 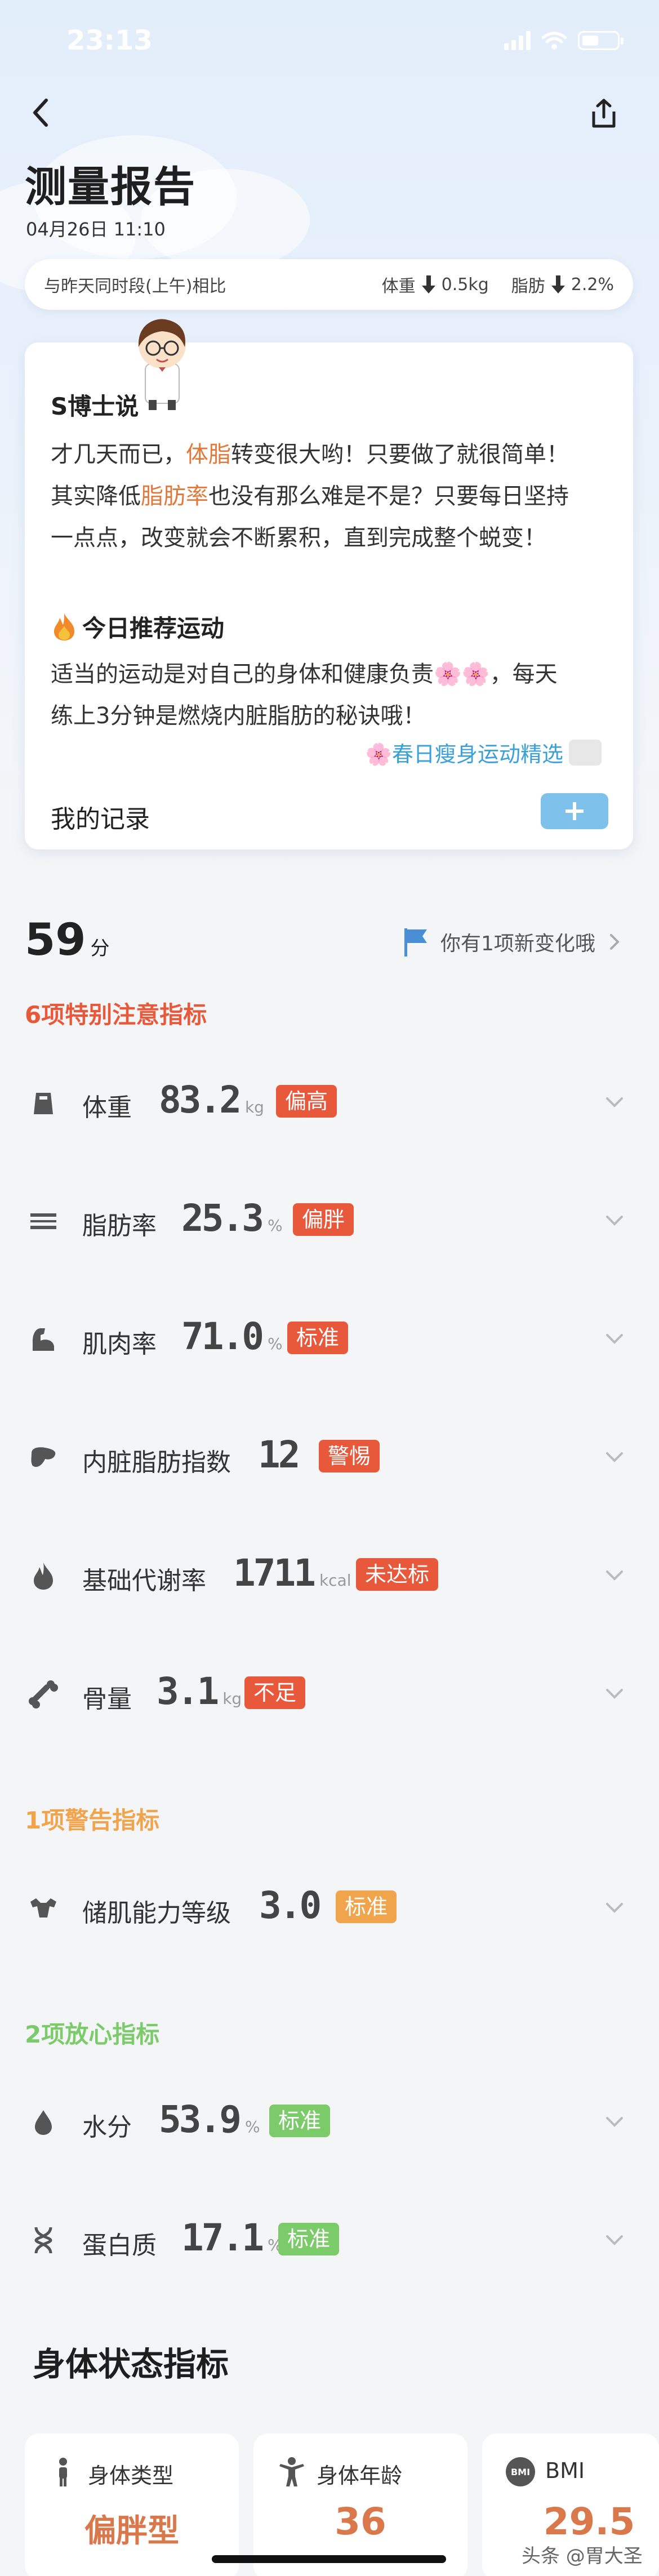 I want to click on metric-value: 71.0%, so click(x=232, y=1336).